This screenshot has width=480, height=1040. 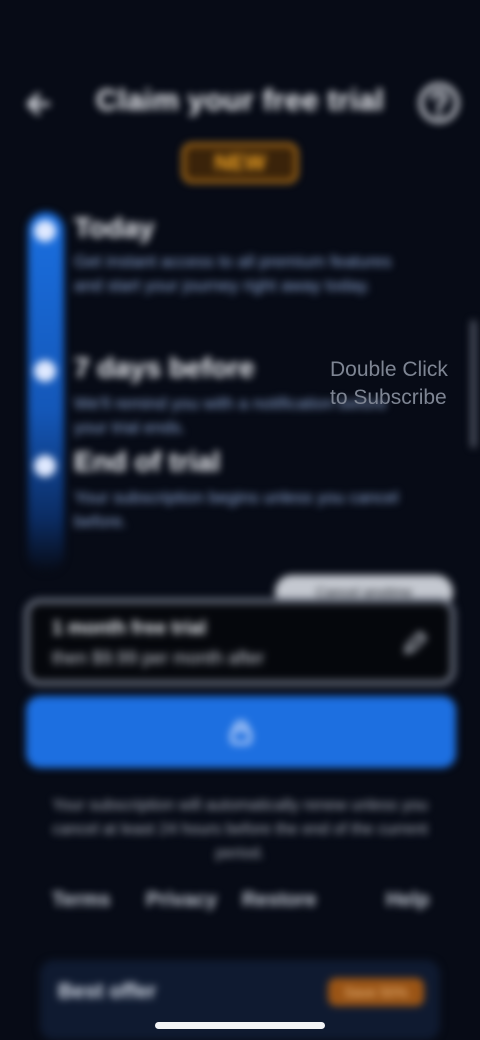 What do you see at coordinates (407, 900) in the screenshot?
I see `help-link: Help` at bounding box center [407, 900].